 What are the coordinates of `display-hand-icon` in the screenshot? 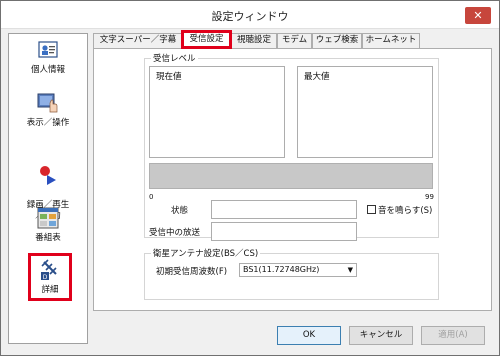 It's located at (47, 103).